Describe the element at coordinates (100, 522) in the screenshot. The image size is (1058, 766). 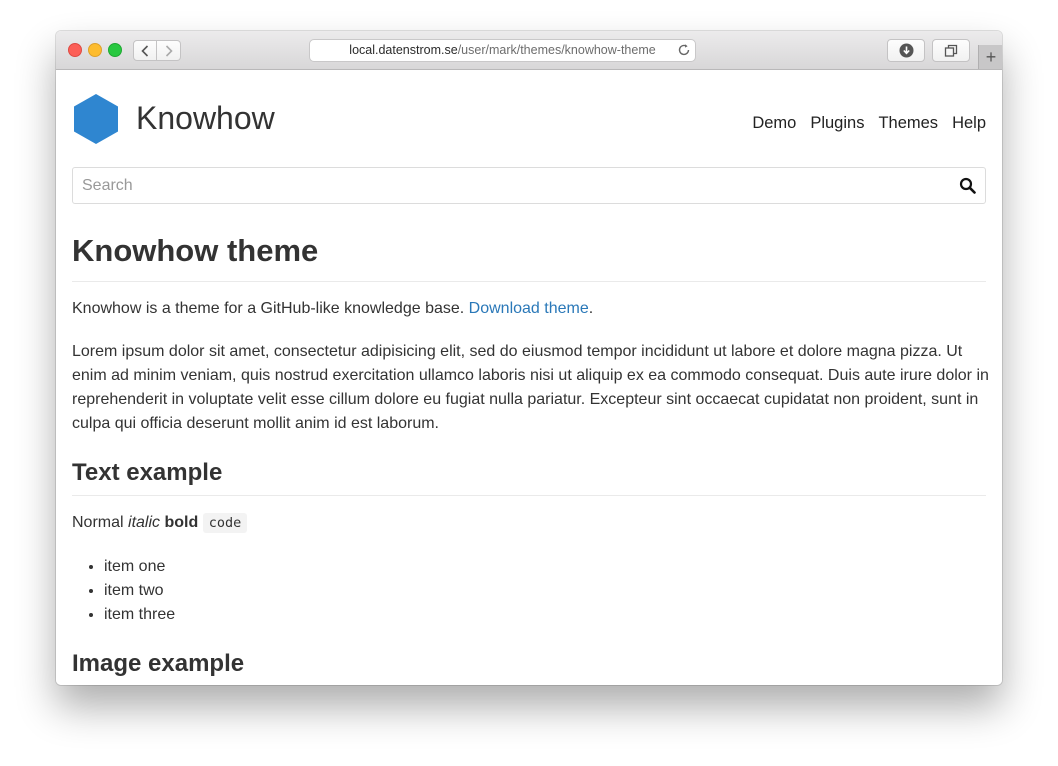
I see `normal-text: Normal` at that location.